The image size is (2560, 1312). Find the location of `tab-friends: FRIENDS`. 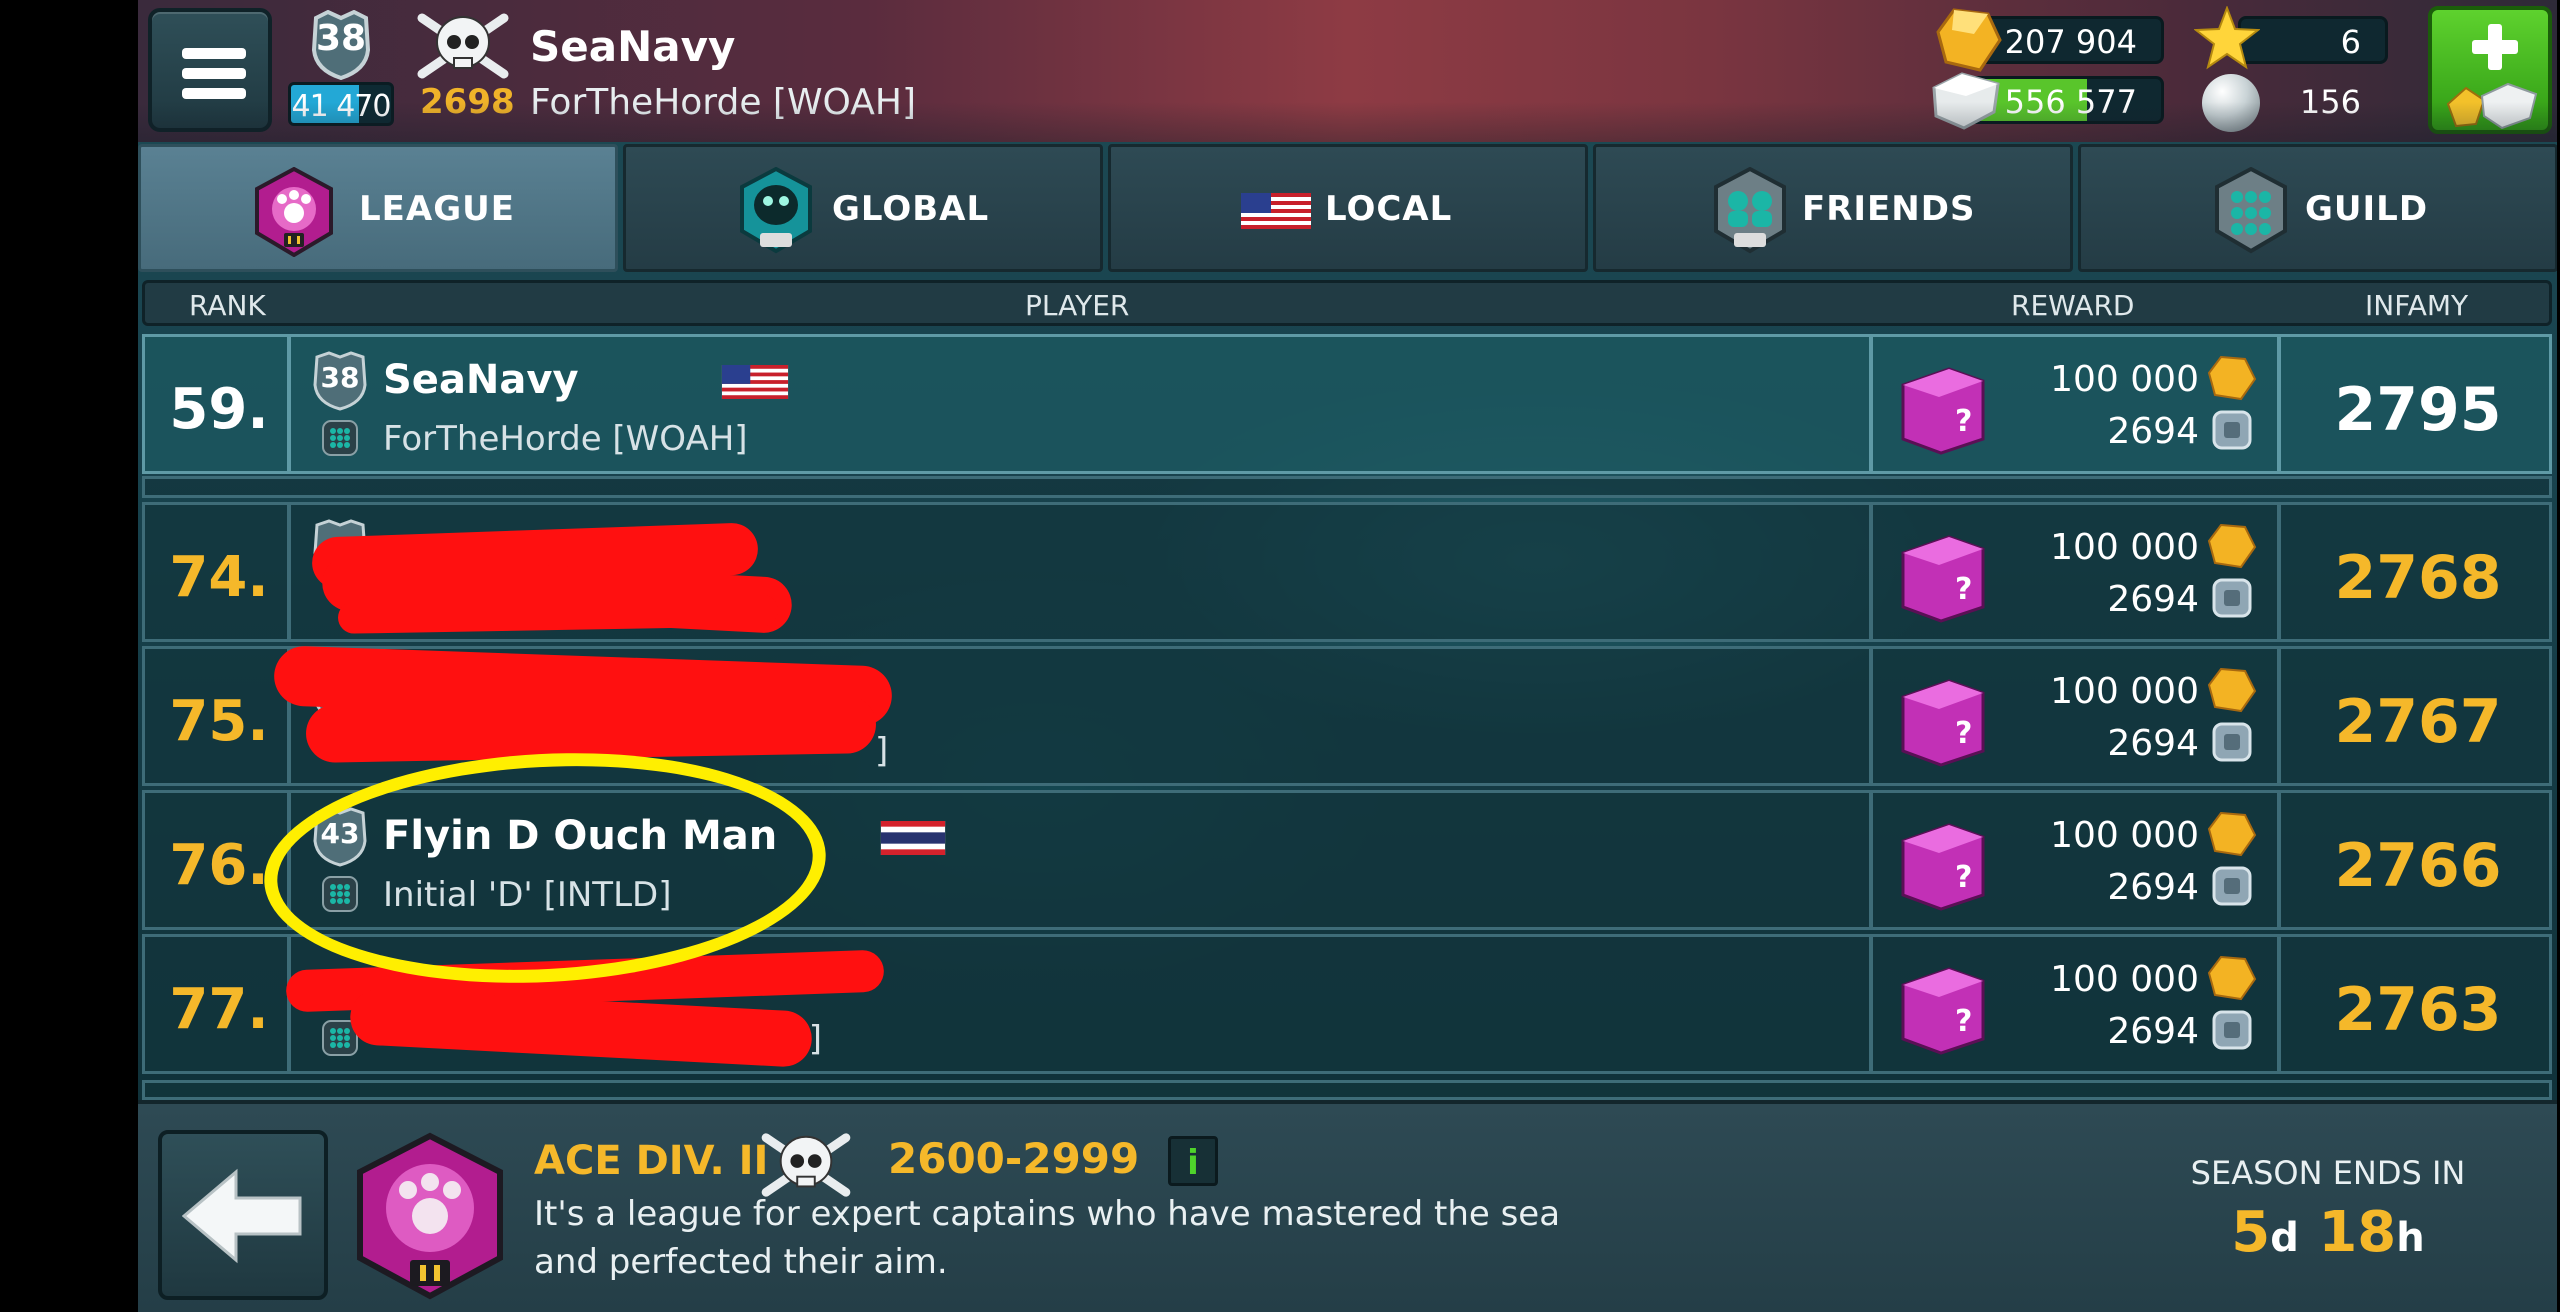

tab-friends: FRIENDS is located at coordinates (1833, 208).